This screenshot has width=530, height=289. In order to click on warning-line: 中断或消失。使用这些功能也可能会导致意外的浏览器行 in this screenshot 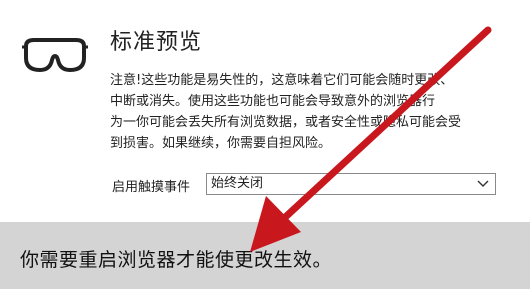, I will do `click(273, 101)`.